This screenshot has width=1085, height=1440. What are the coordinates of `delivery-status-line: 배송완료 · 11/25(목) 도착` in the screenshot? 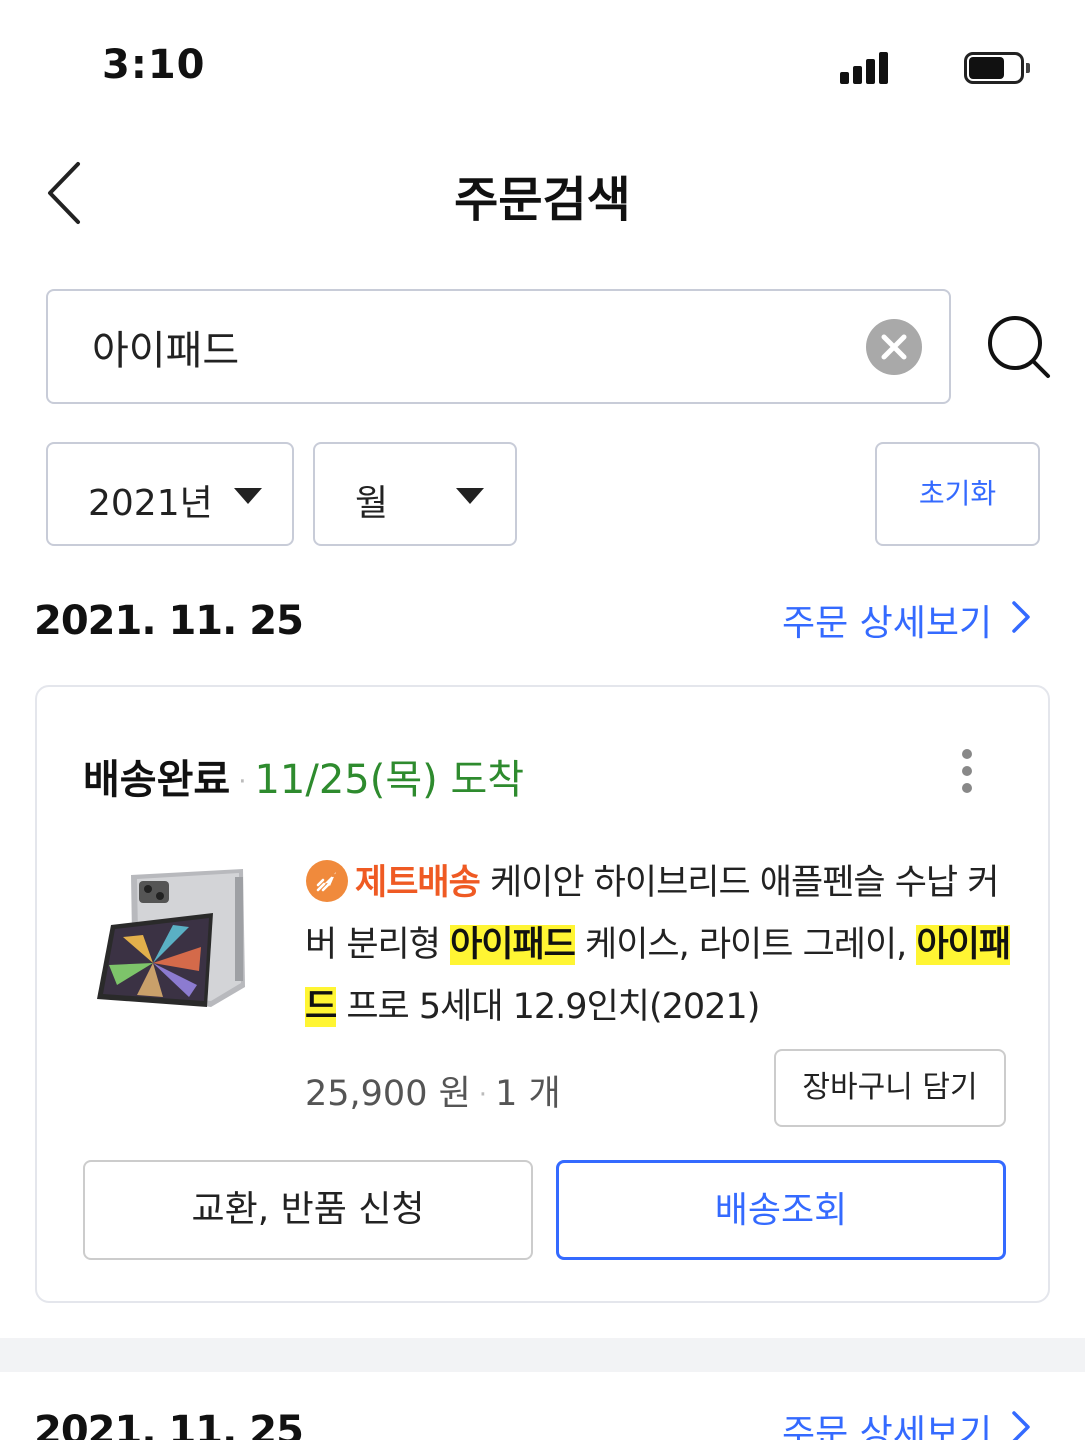 It's located at (303, 776).